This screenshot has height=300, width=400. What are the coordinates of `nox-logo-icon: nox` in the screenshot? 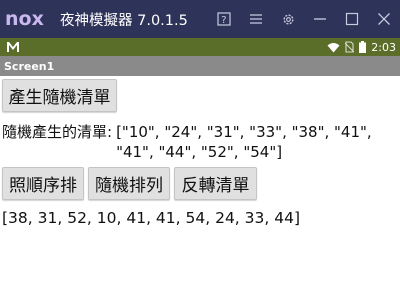 It's located at (24, 19).